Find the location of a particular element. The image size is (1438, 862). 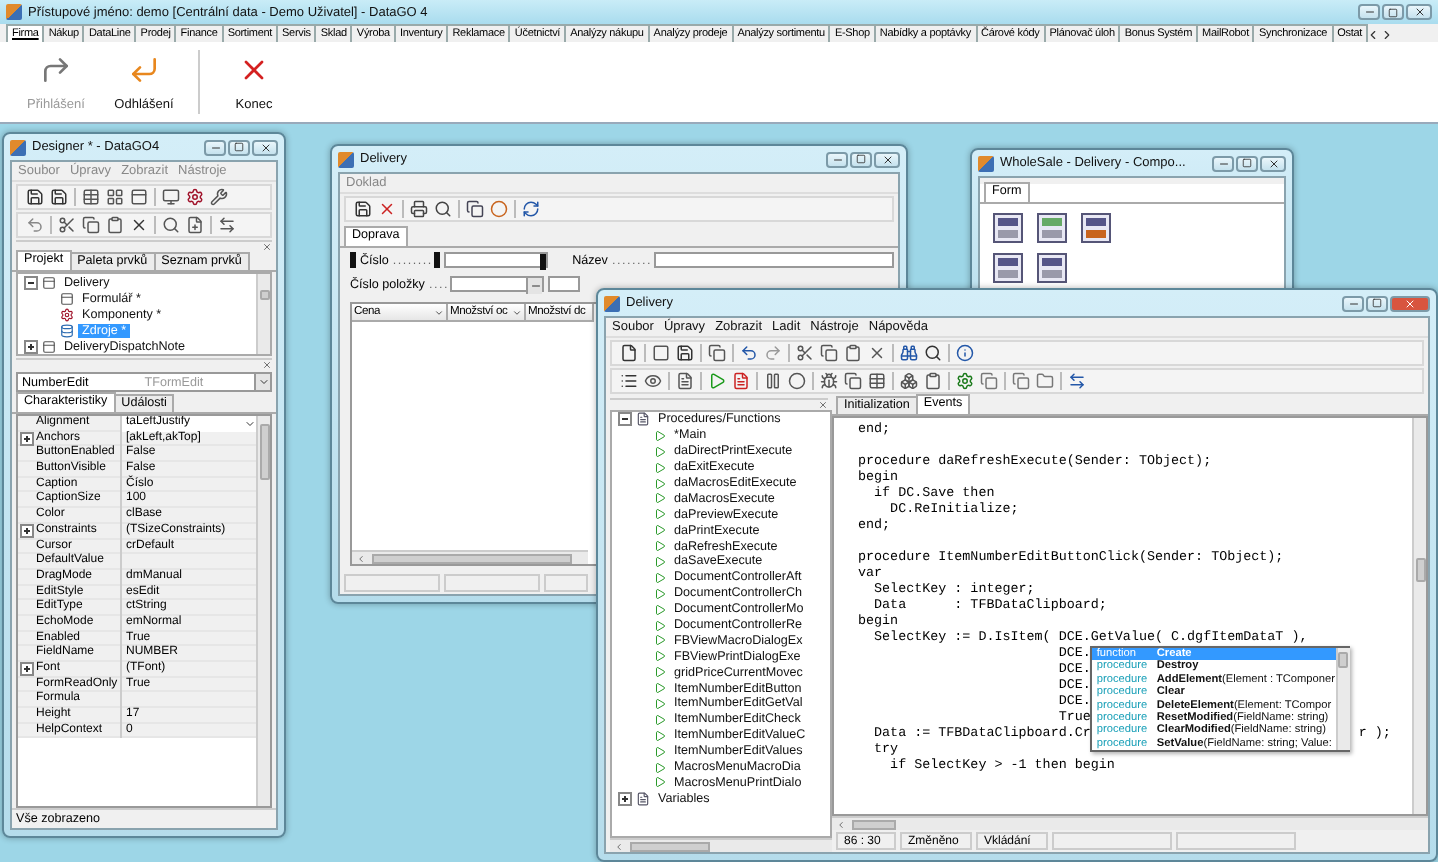

folder-icon is located at coordinates (1045, 381).